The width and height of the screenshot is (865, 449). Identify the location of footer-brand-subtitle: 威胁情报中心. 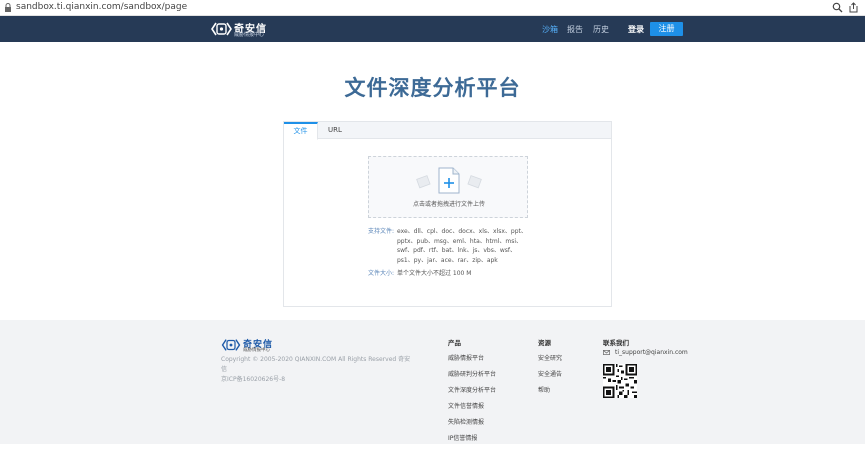
(256, 350).